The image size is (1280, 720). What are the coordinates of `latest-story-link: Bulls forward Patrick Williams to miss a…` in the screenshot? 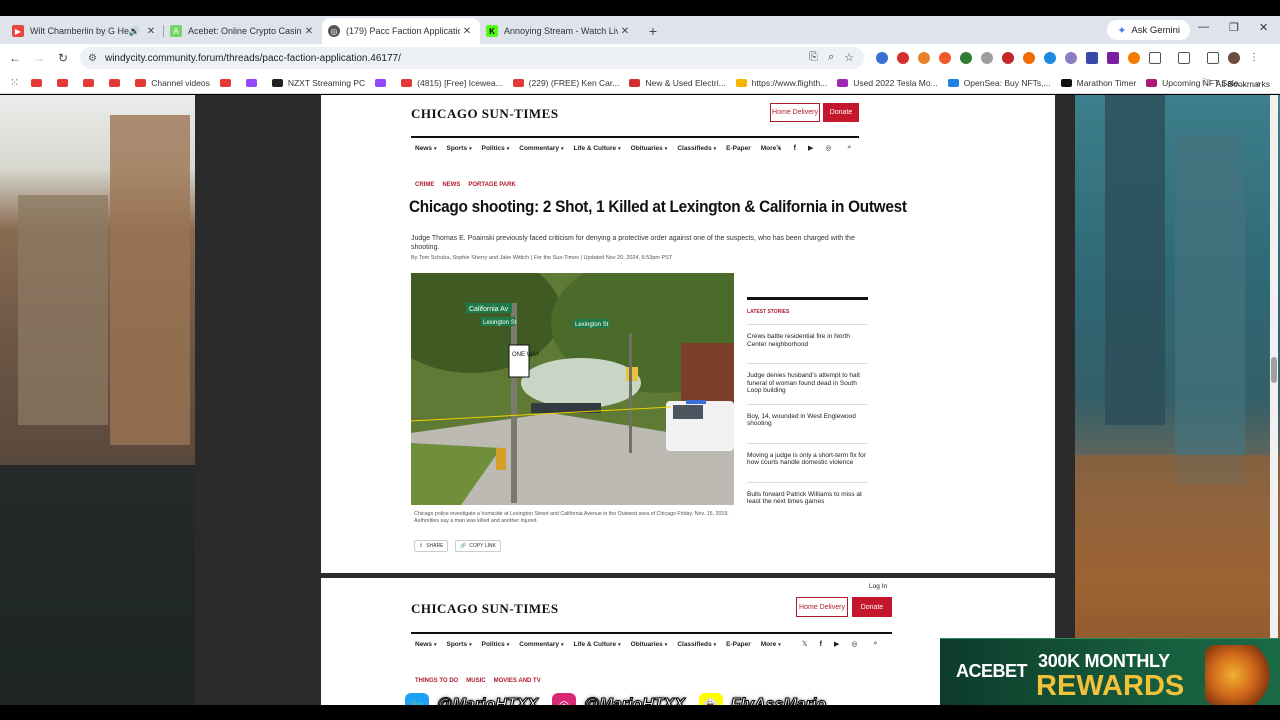 It's located at (807, 496).